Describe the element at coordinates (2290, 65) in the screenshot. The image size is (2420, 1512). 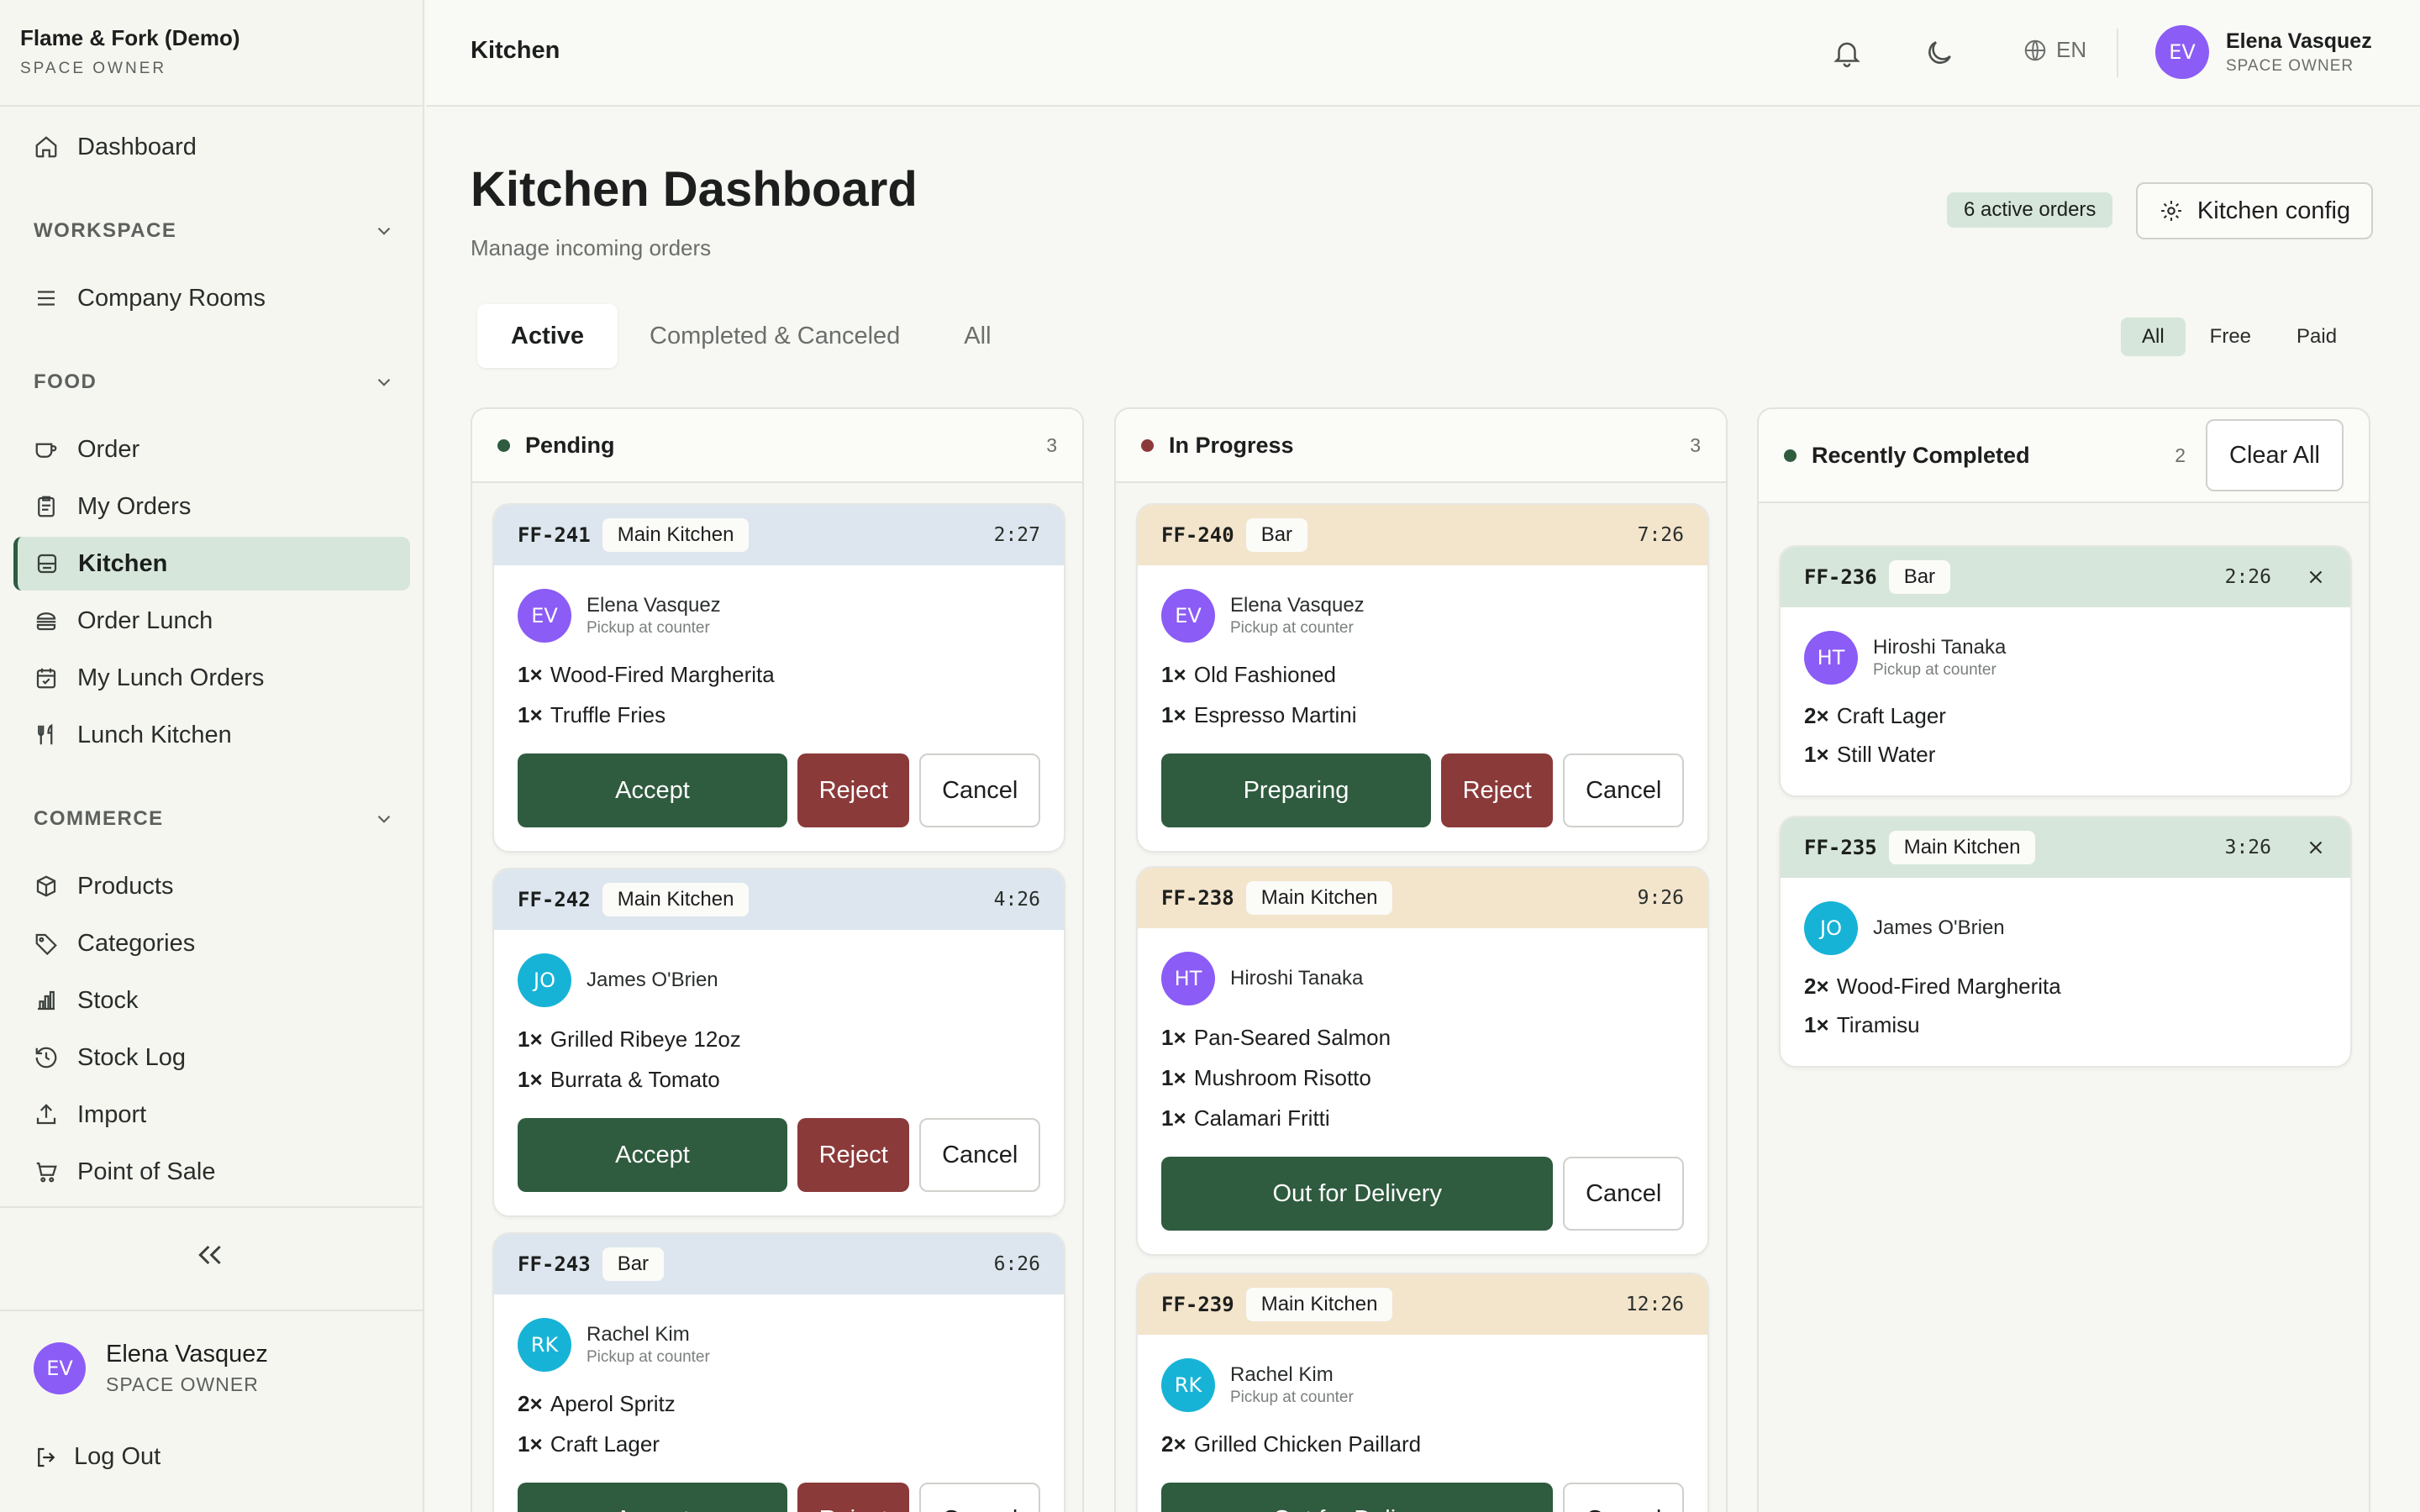
I see `user-role: SPACE OWNER` at that location.